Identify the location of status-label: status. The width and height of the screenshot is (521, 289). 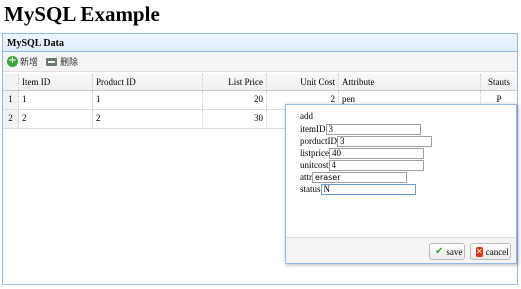
(310, 189).